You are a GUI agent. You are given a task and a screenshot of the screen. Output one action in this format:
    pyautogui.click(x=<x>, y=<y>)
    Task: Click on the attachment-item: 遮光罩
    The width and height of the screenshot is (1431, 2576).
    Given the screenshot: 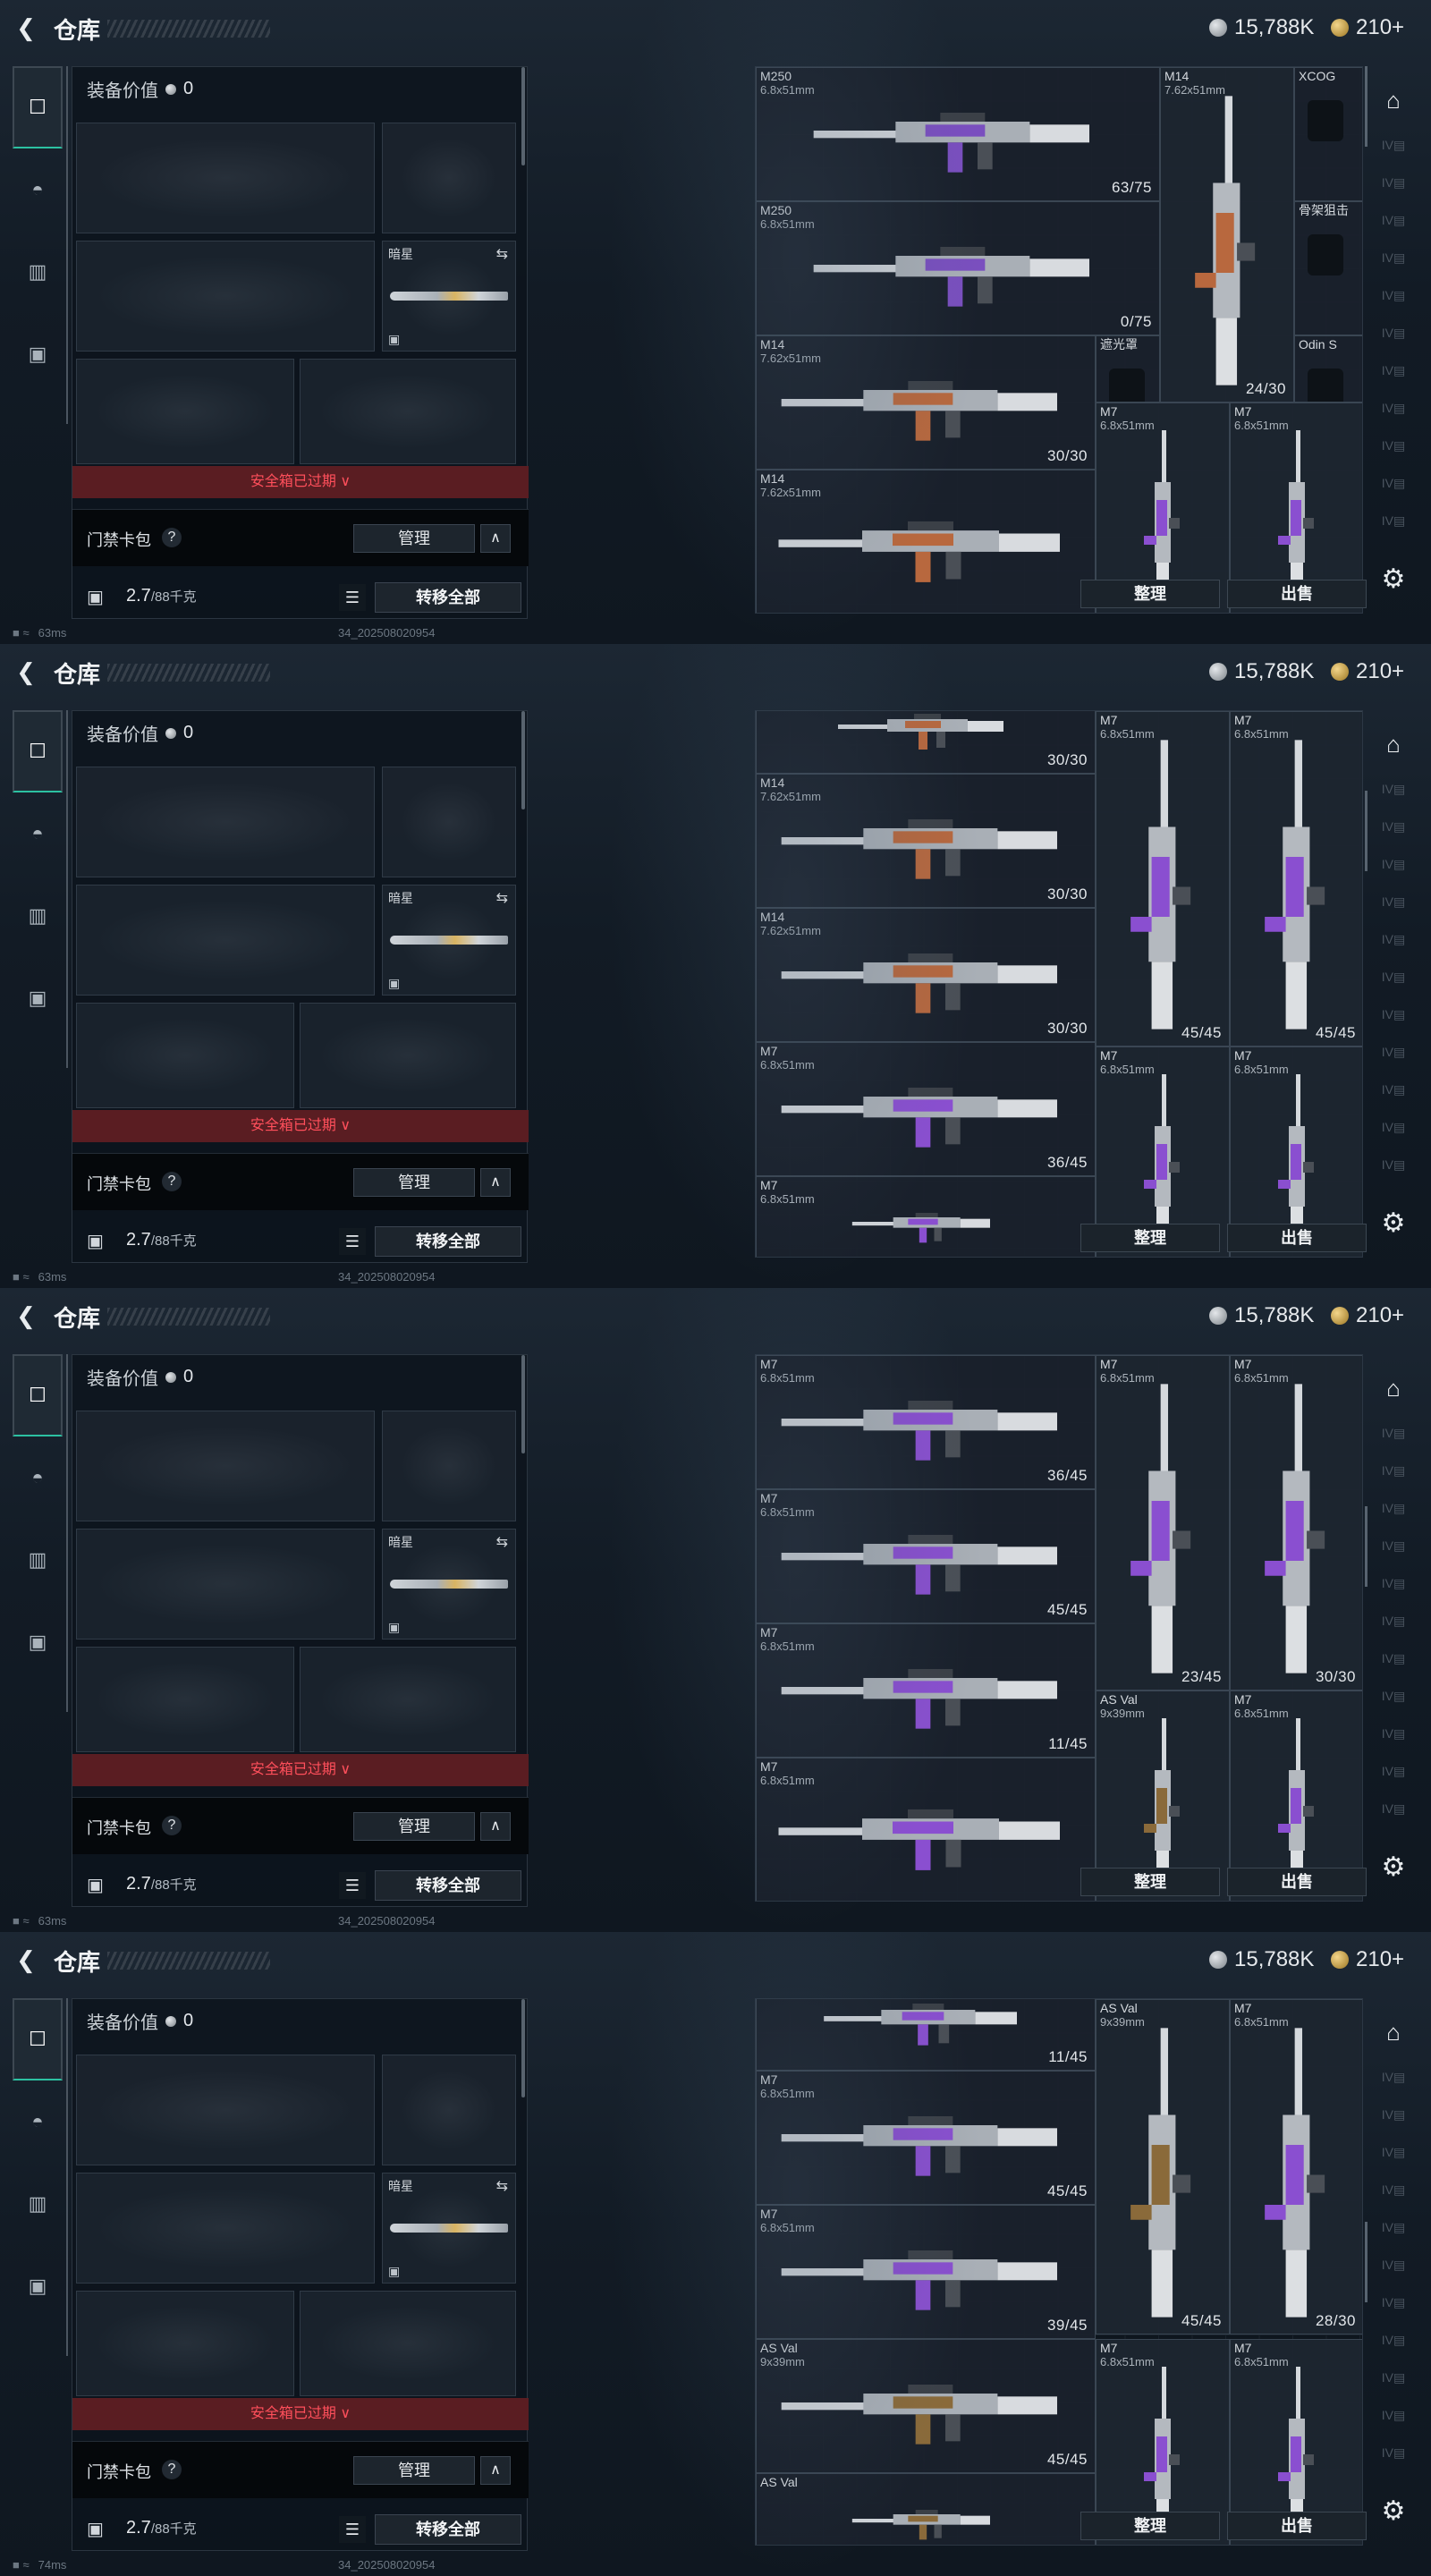 What is the action you would take?
    pyautogui.click(x=1128, y=368)
    